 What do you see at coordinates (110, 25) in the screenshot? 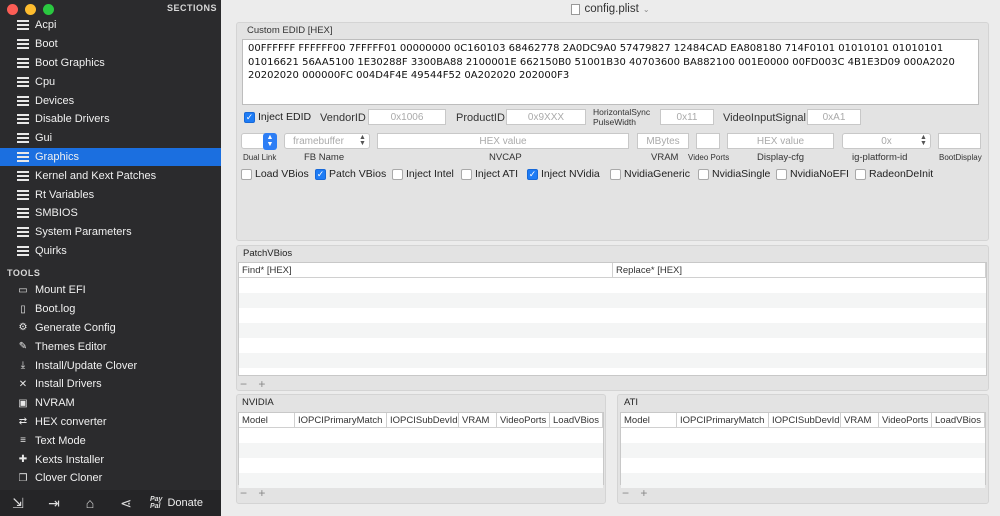
I see `sidebar-item-acpi: Acpi` at bounding box center [110, 25].